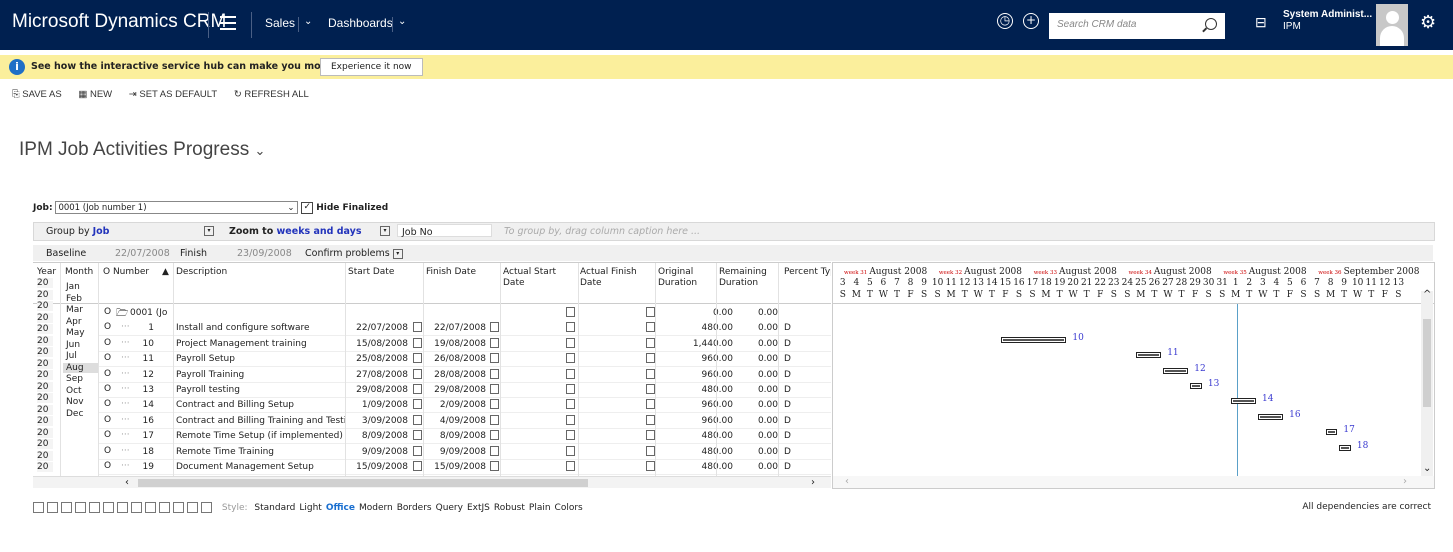  Describe the element at coordinates (94, 507) in the screenshot. I see `add-icon` at that location.